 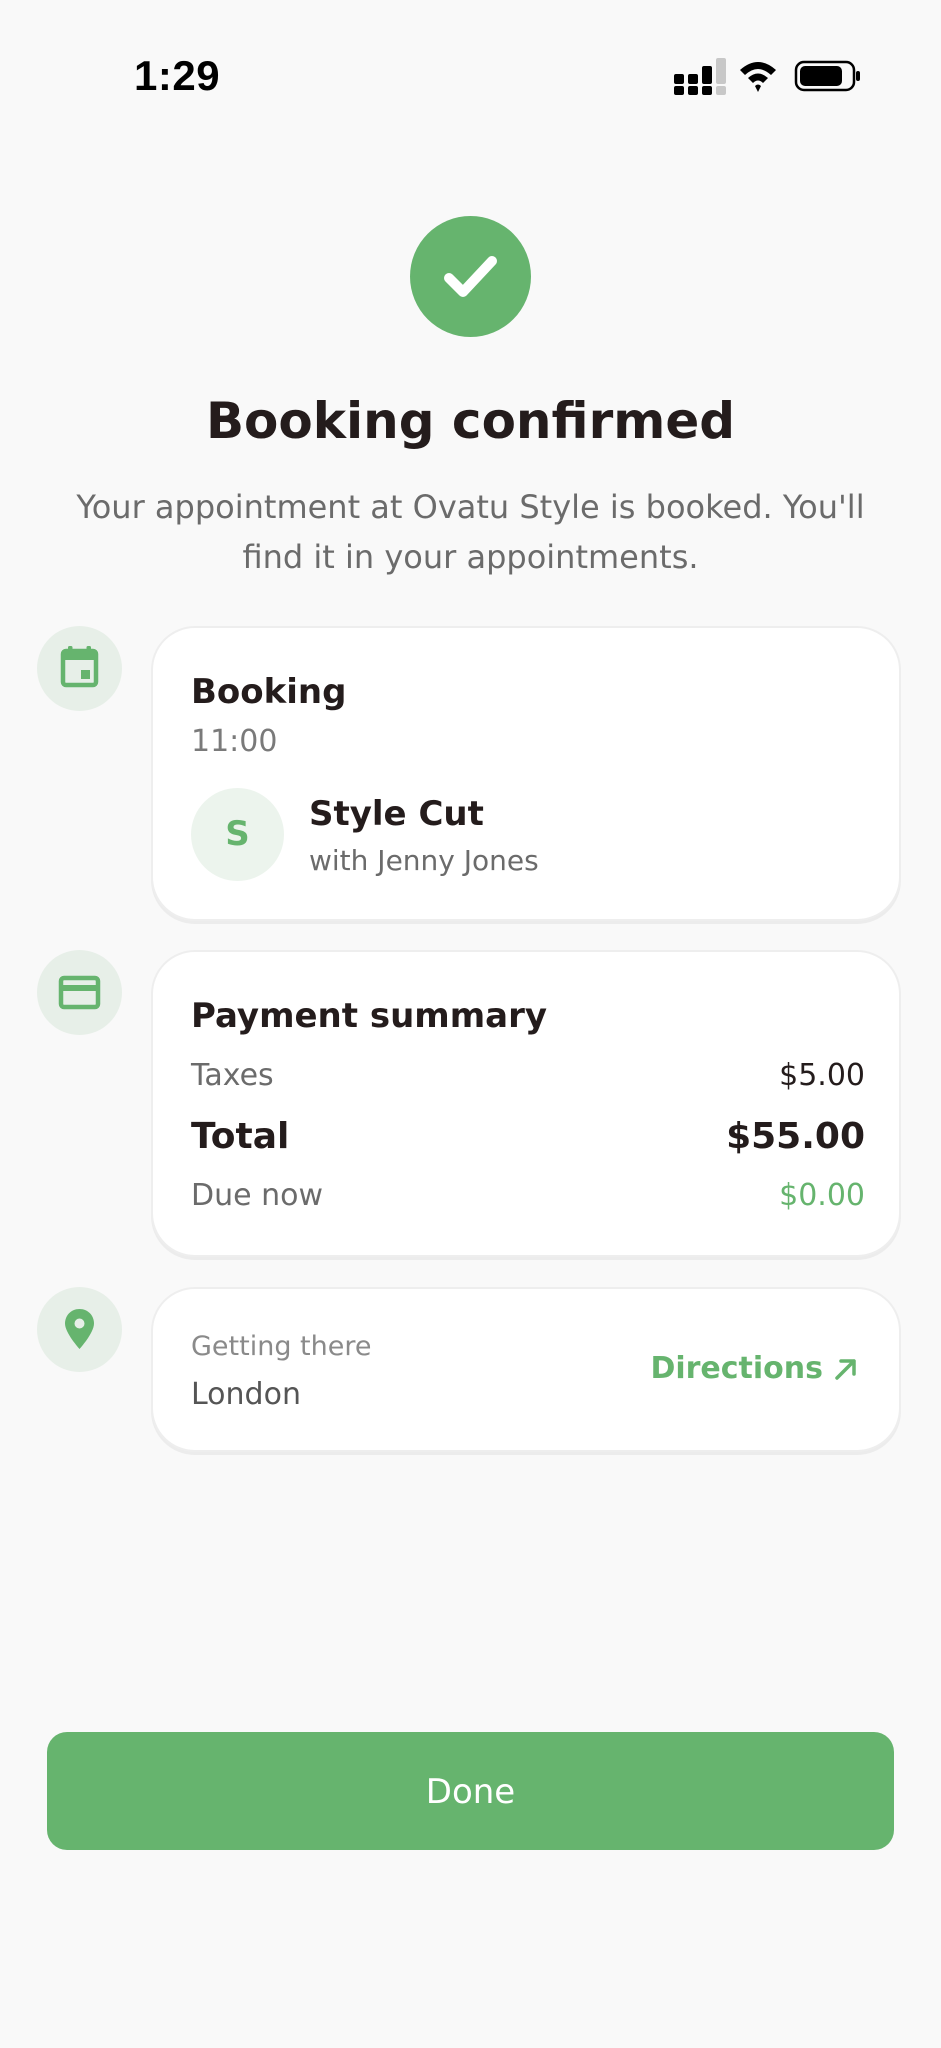 I want to click on credit-card-icon, so click(x=79, y=992).